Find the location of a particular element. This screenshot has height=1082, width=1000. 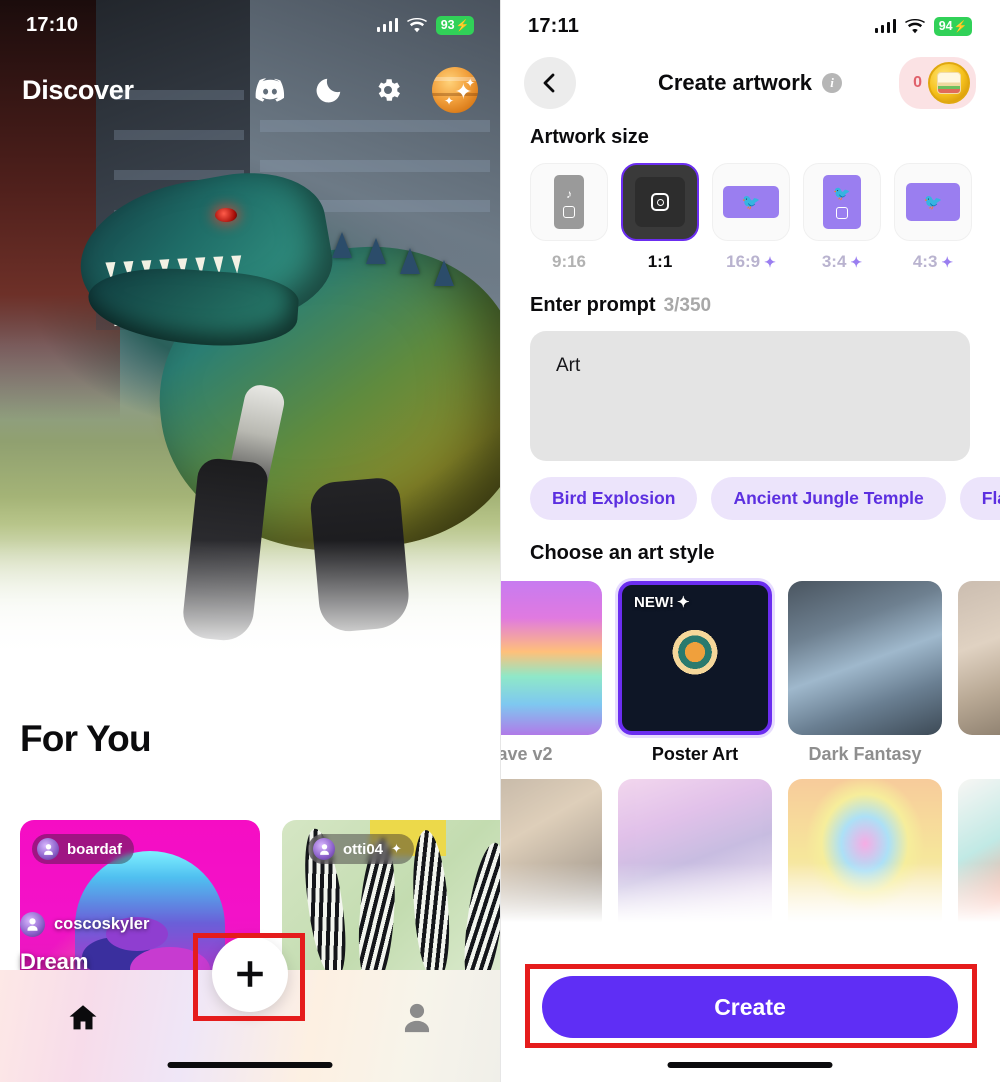

prompt-counter: 3/350 is located at coordinates (687, 305).